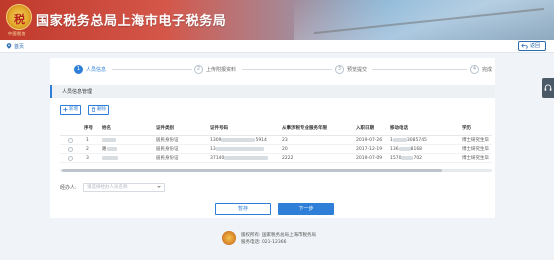 The height and width of the screenshot is (260, 554). Describe the element at coordinates (524, 46) in the screenshot. I see `return-arrow-icon` at that location.